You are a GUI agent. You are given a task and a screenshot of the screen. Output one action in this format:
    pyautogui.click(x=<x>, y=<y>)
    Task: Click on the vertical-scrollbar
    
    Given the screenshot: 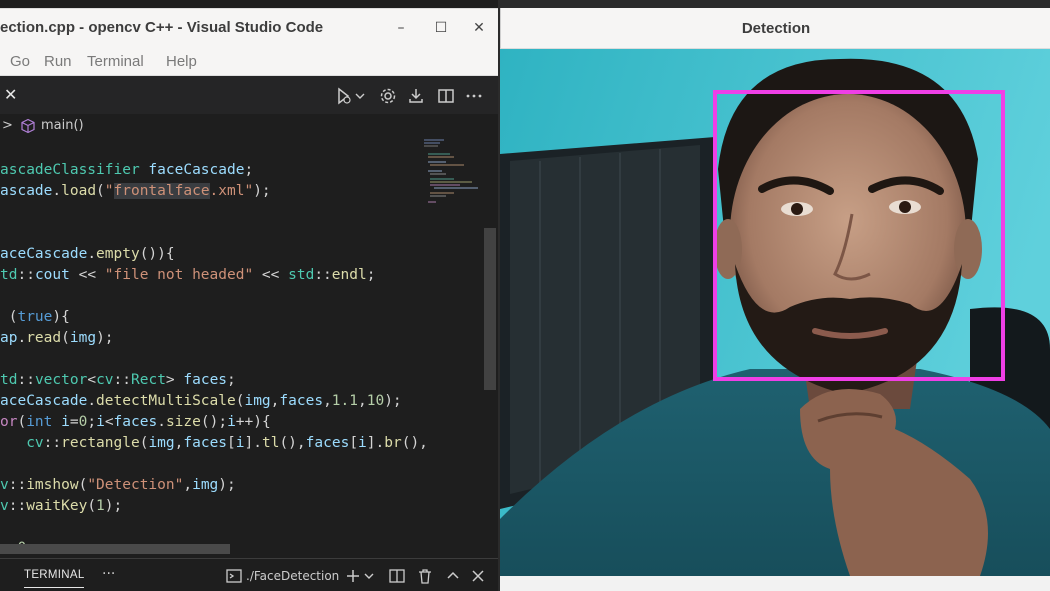 What is the action you would take?
    pyautogui.click(x=490, y=309)
    